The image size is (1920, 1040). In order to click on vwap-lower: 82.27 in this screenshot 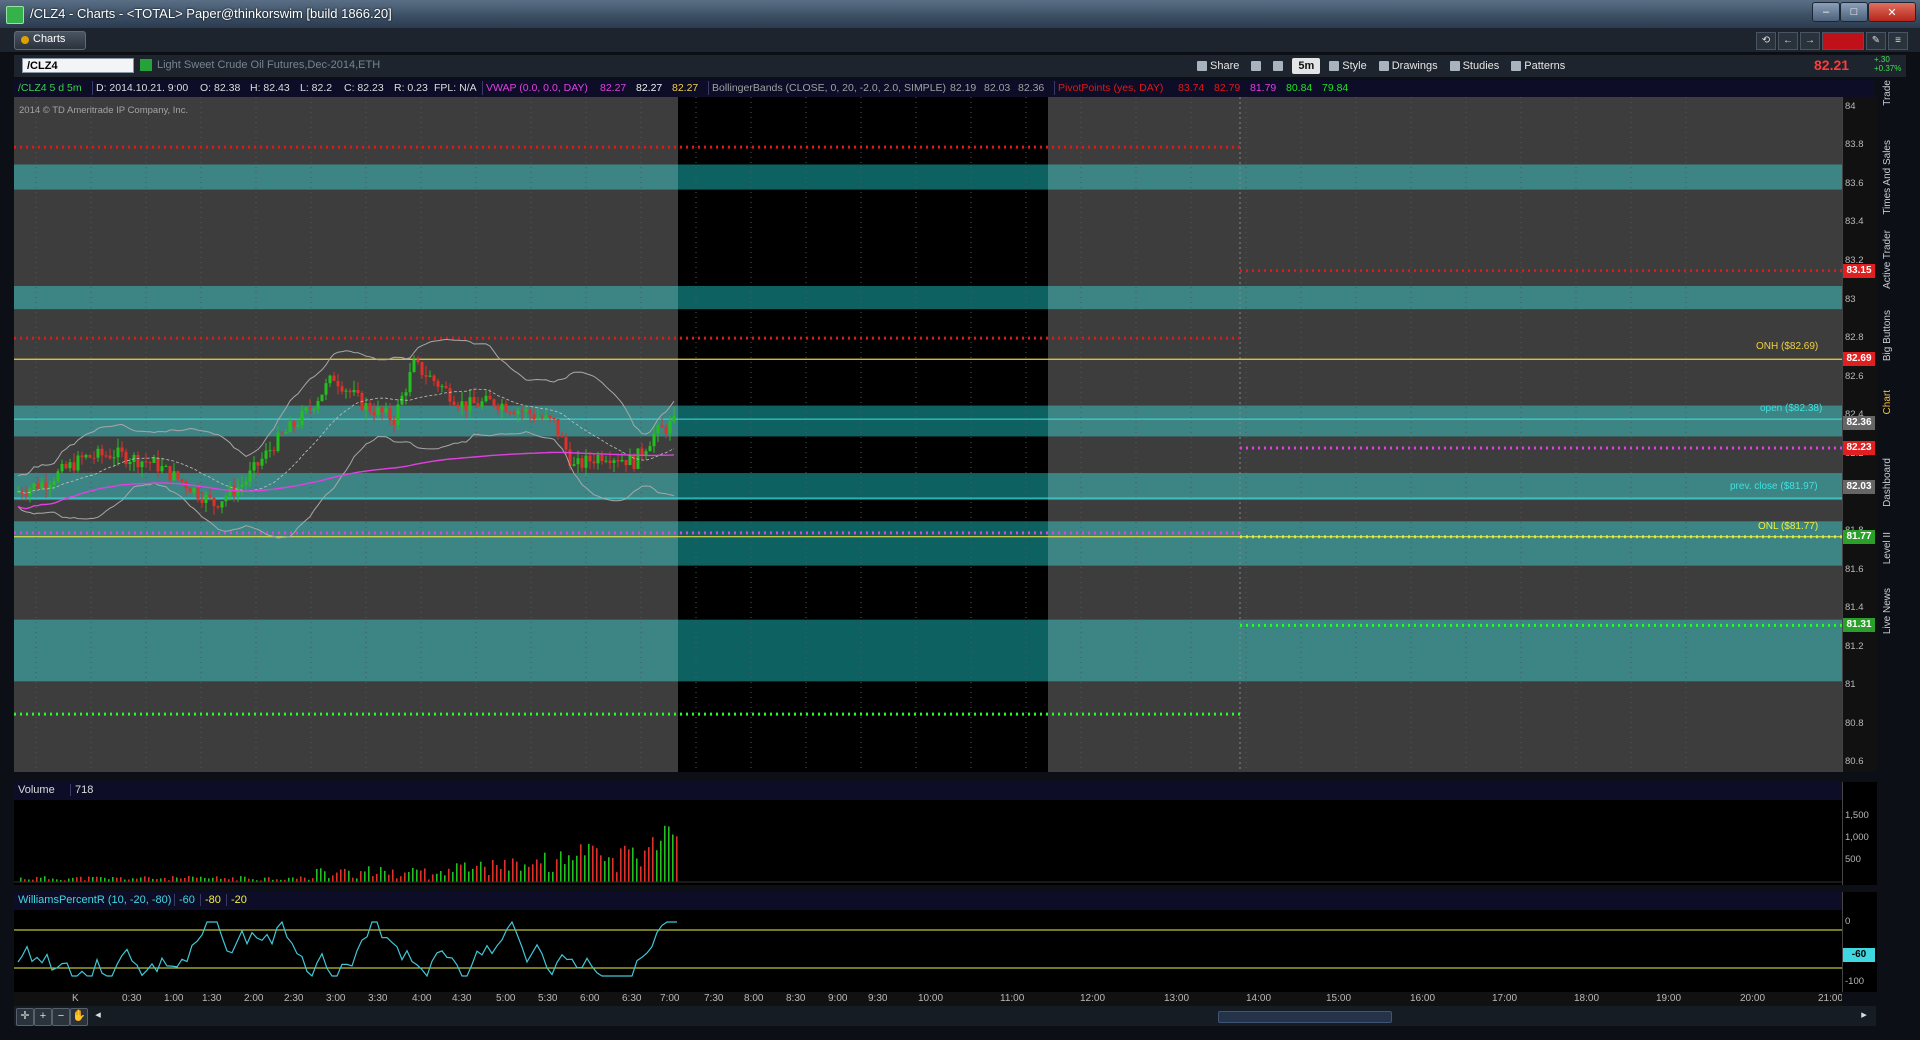, I will do `click(685, 88)`.